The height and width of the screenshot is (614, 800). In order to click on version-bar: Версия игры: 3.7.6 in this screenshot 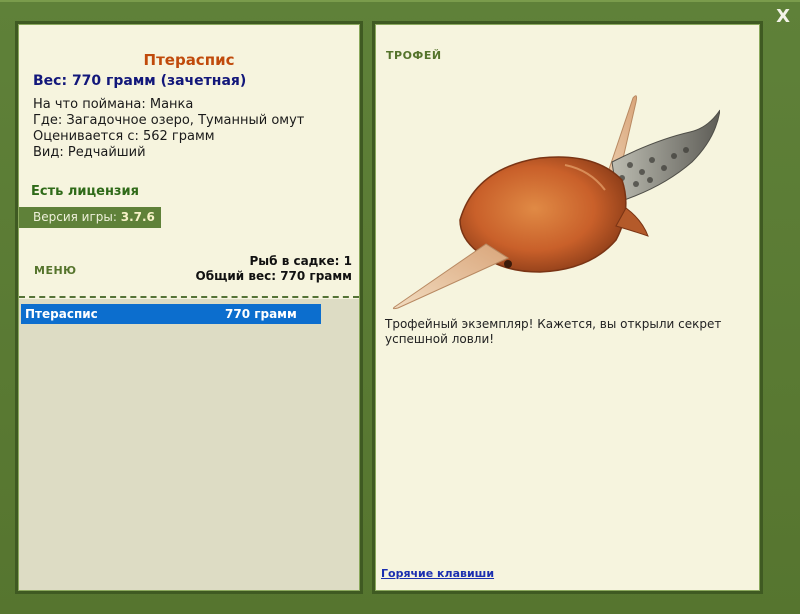, I will do `click(90, 217)`.